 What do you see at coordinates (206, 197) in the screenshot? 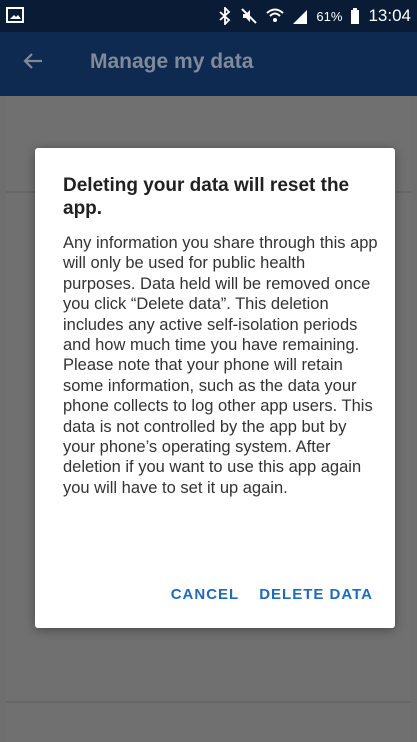
I see `dialog-title: Deleting your data will reset the app.` at bounding box center [206, 197].